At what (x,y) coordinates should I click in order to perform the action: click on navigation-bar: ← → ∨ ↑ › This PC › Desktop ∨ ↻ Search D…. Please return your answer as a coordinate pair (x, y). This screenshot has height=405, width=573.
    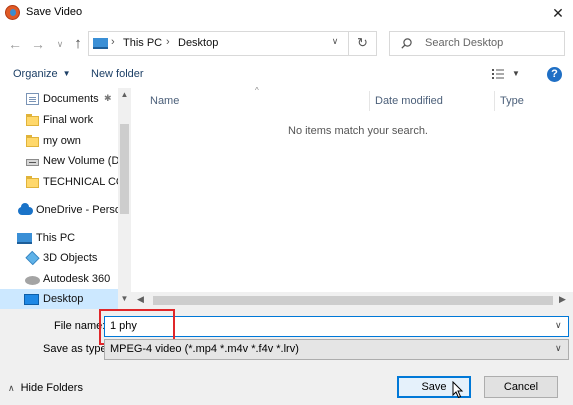
    Looking at the image, I should click on (286, 44).